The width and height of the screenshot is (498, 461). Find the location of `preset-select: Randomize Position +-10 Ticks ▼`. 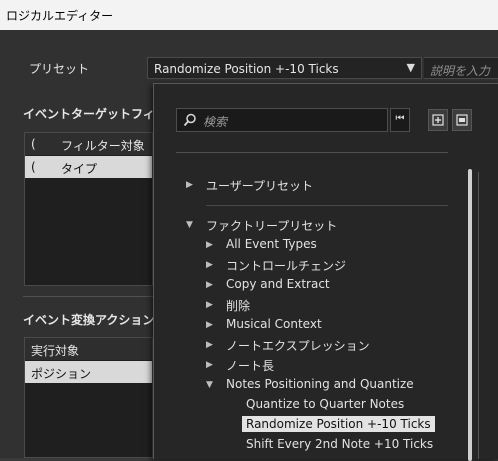

preset-select: Randomize Position +-10 Ticks ▼ is located at coordinates (284, 68).